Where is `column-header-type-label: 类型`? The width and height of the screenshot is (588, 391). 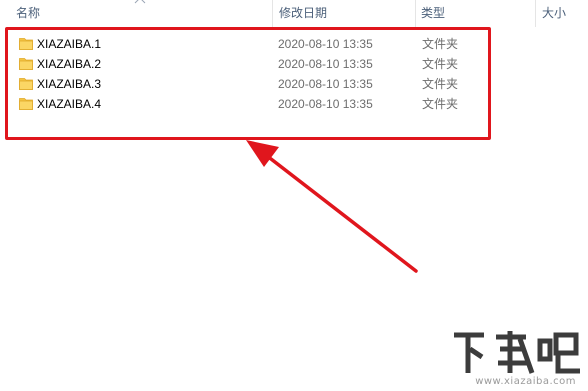
column-header-type-label: 类型 is located at coordinates (433, 13).